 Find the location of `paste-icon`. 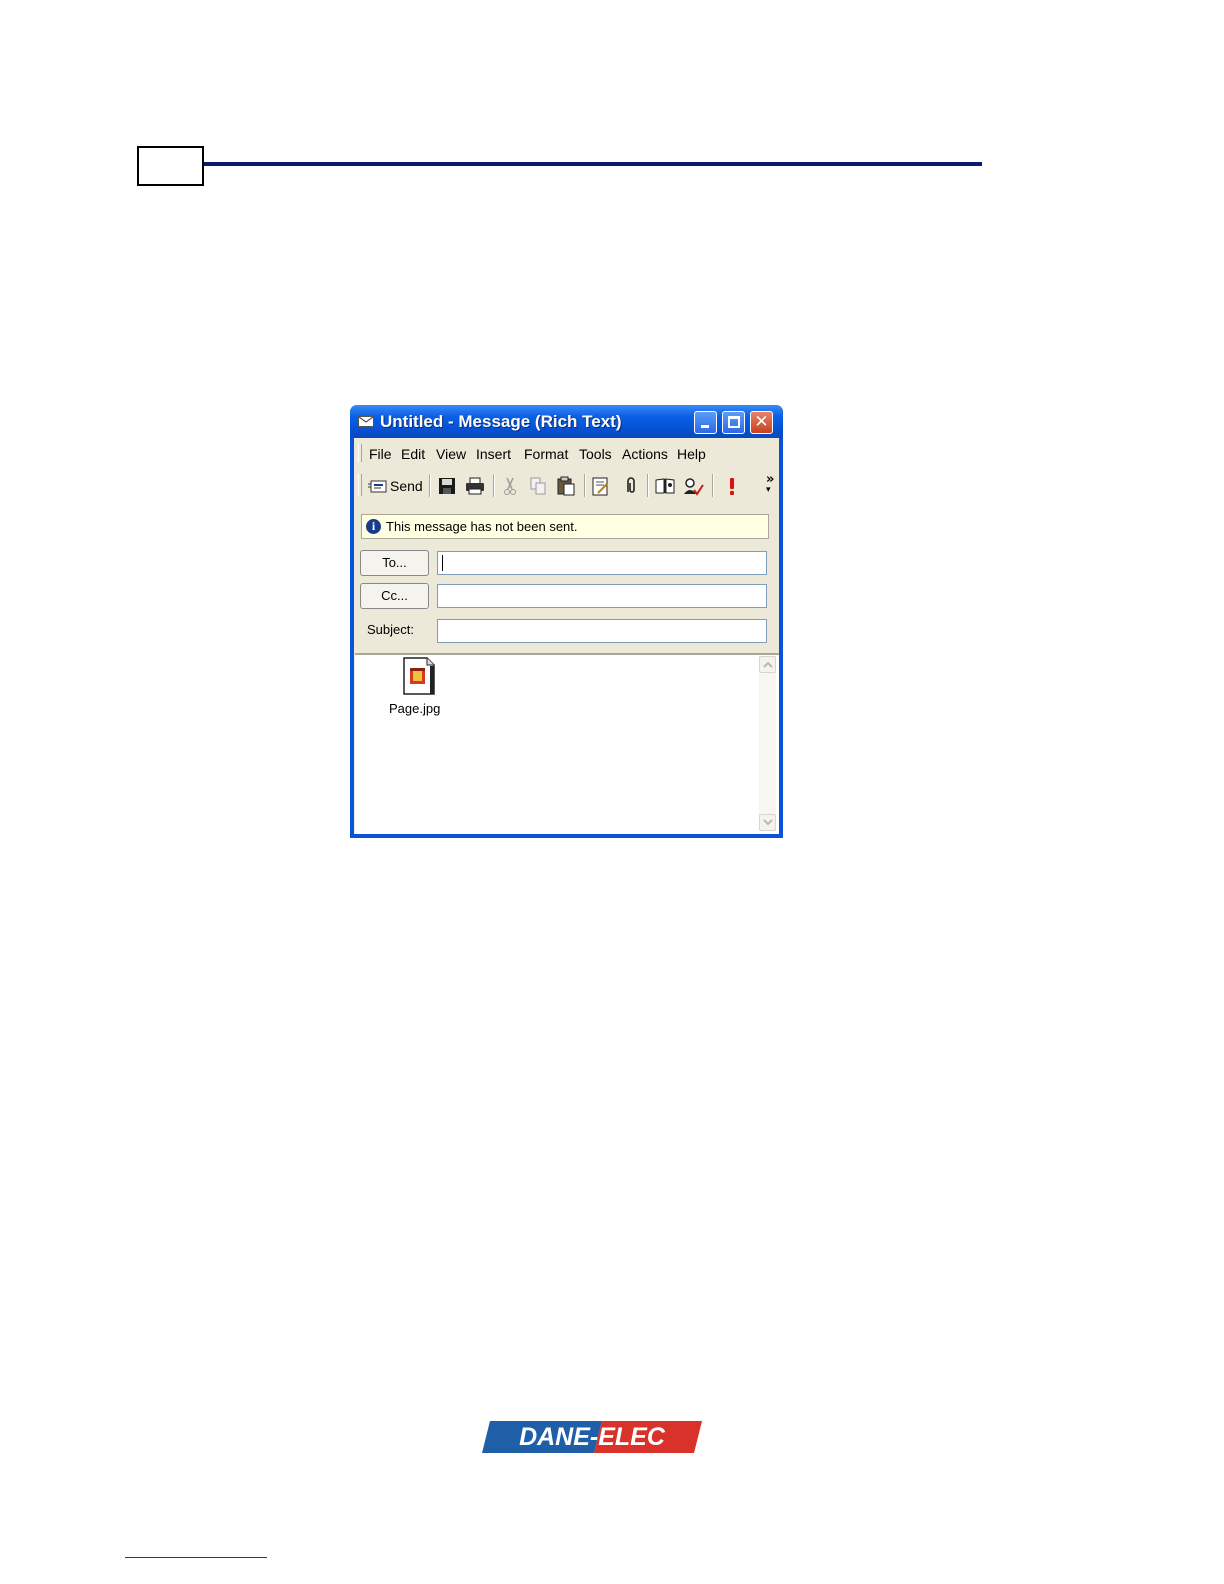

paste-icon is located at coordinates (566, 486).